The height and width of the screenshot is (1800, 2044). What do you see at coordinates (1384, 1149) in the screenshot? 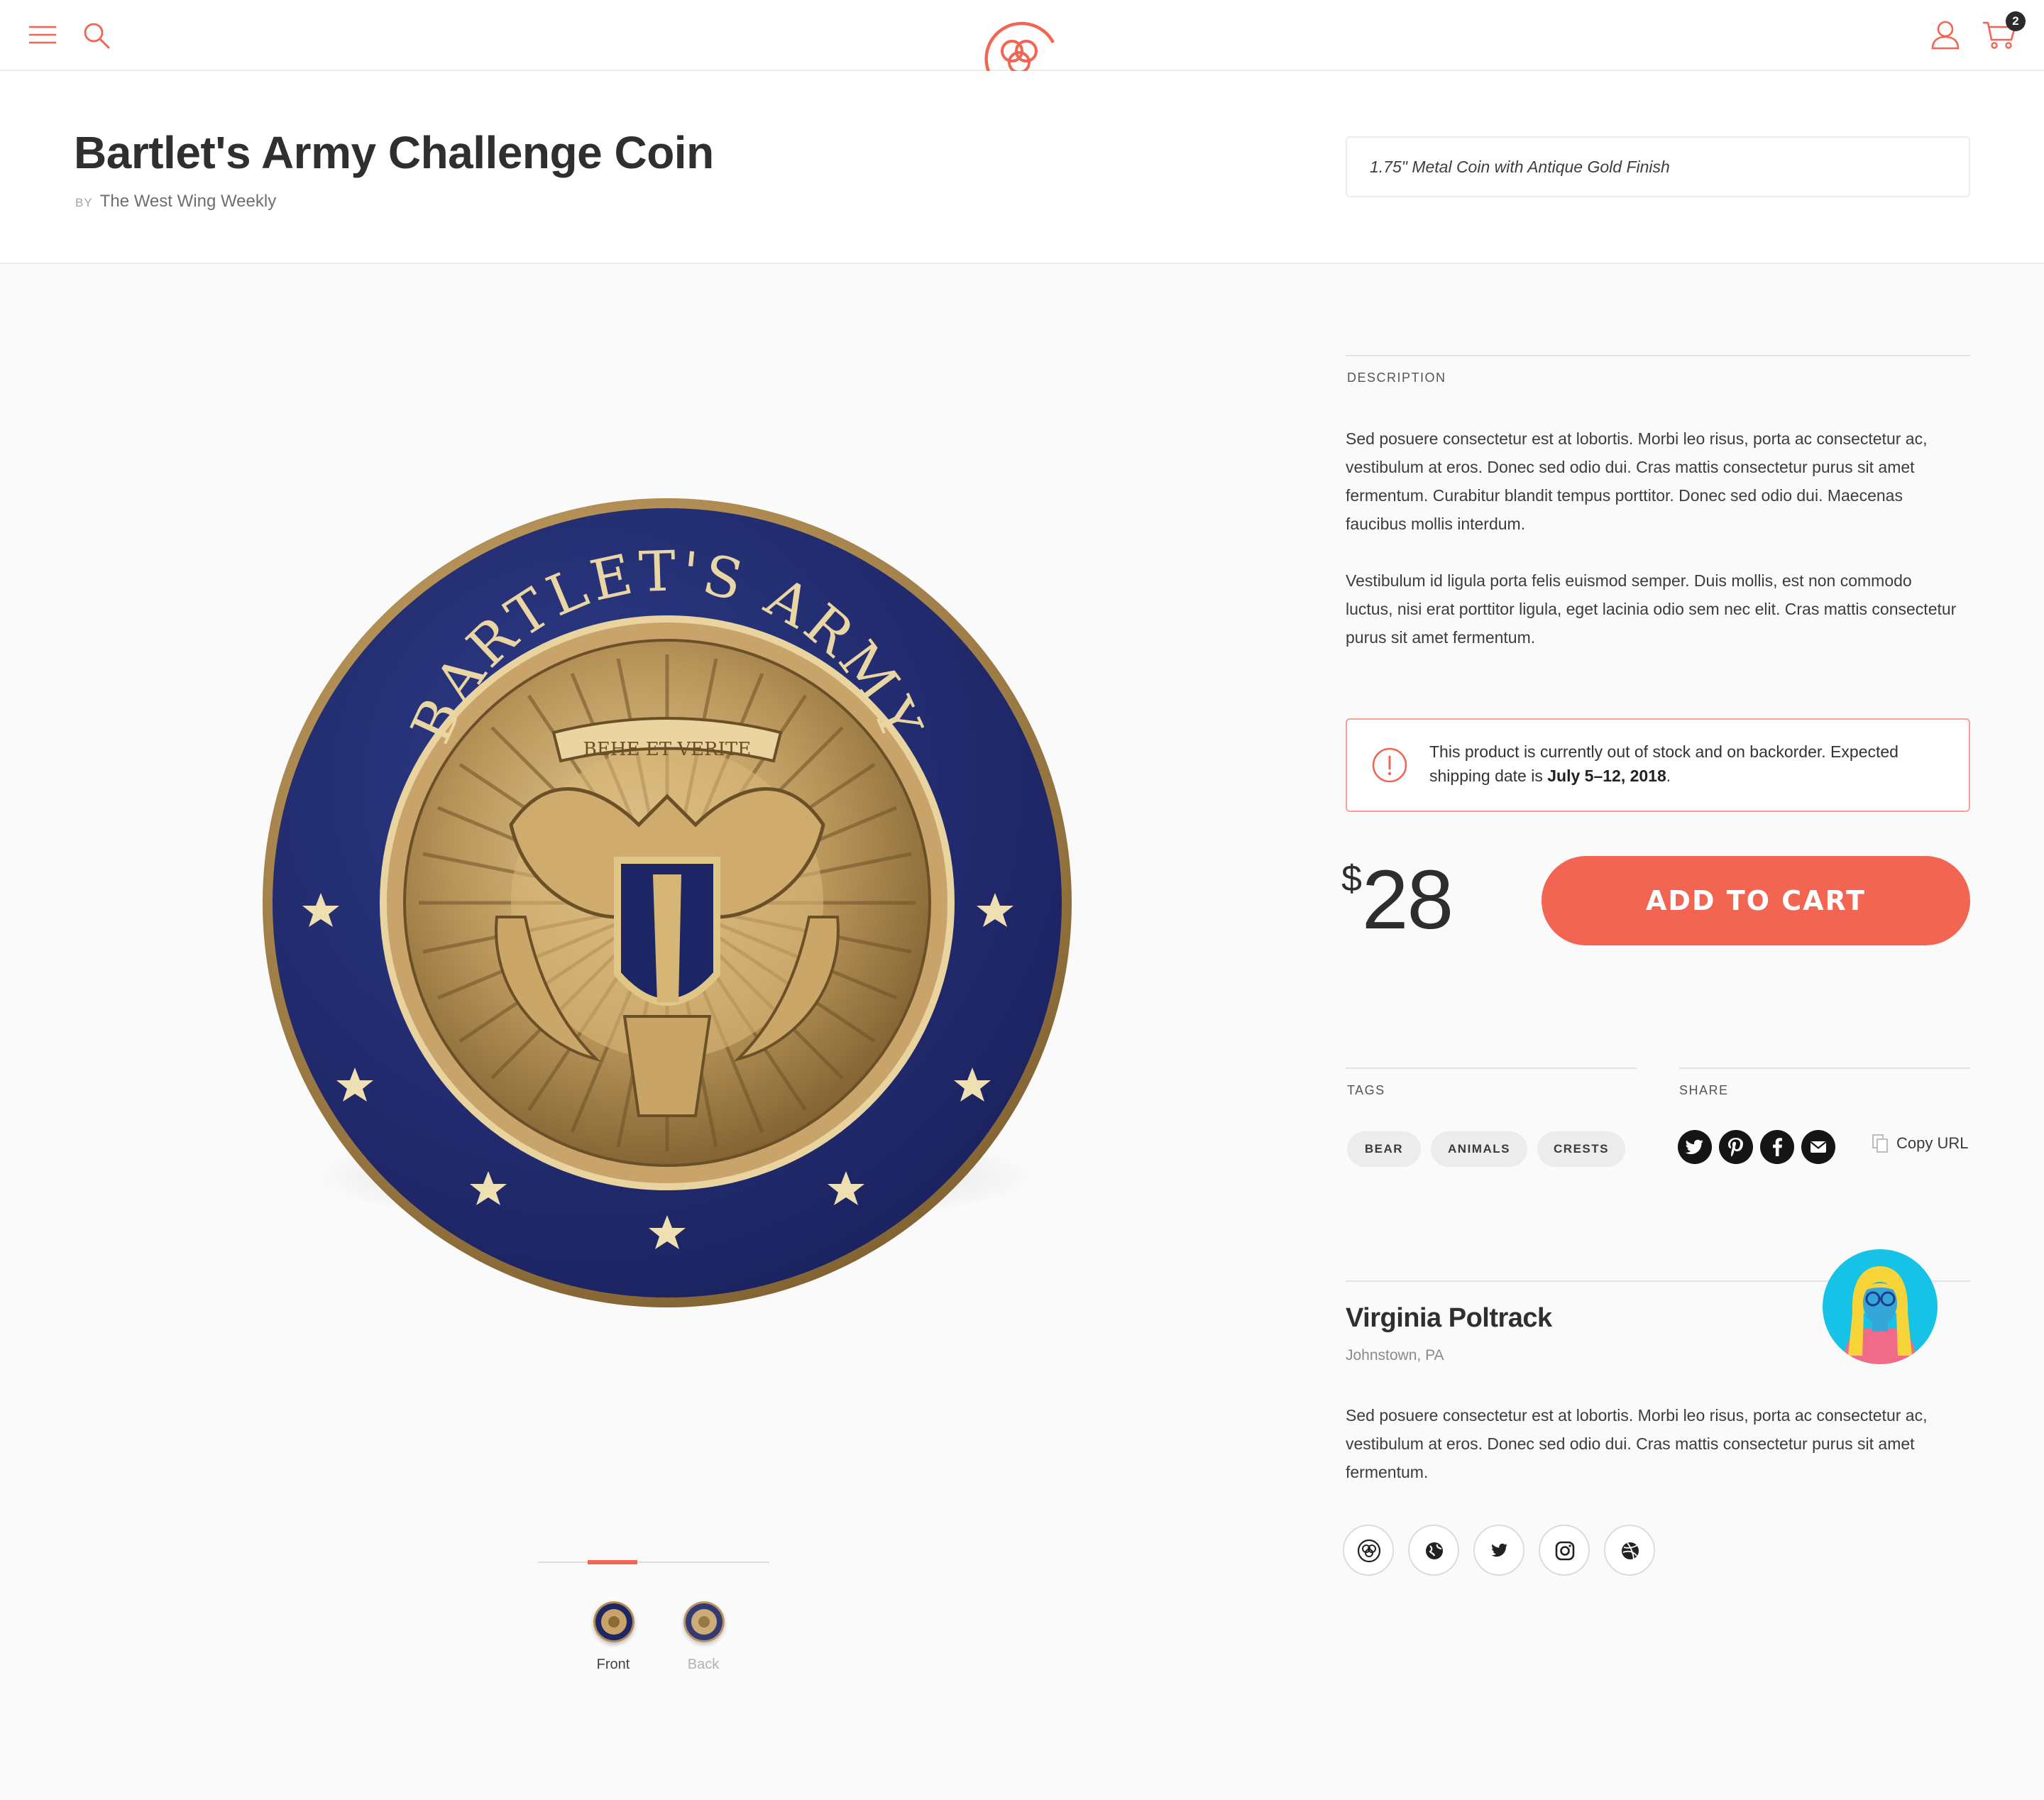
I see `tag-bear: BEAR` at bounding box center [1384, 1149].